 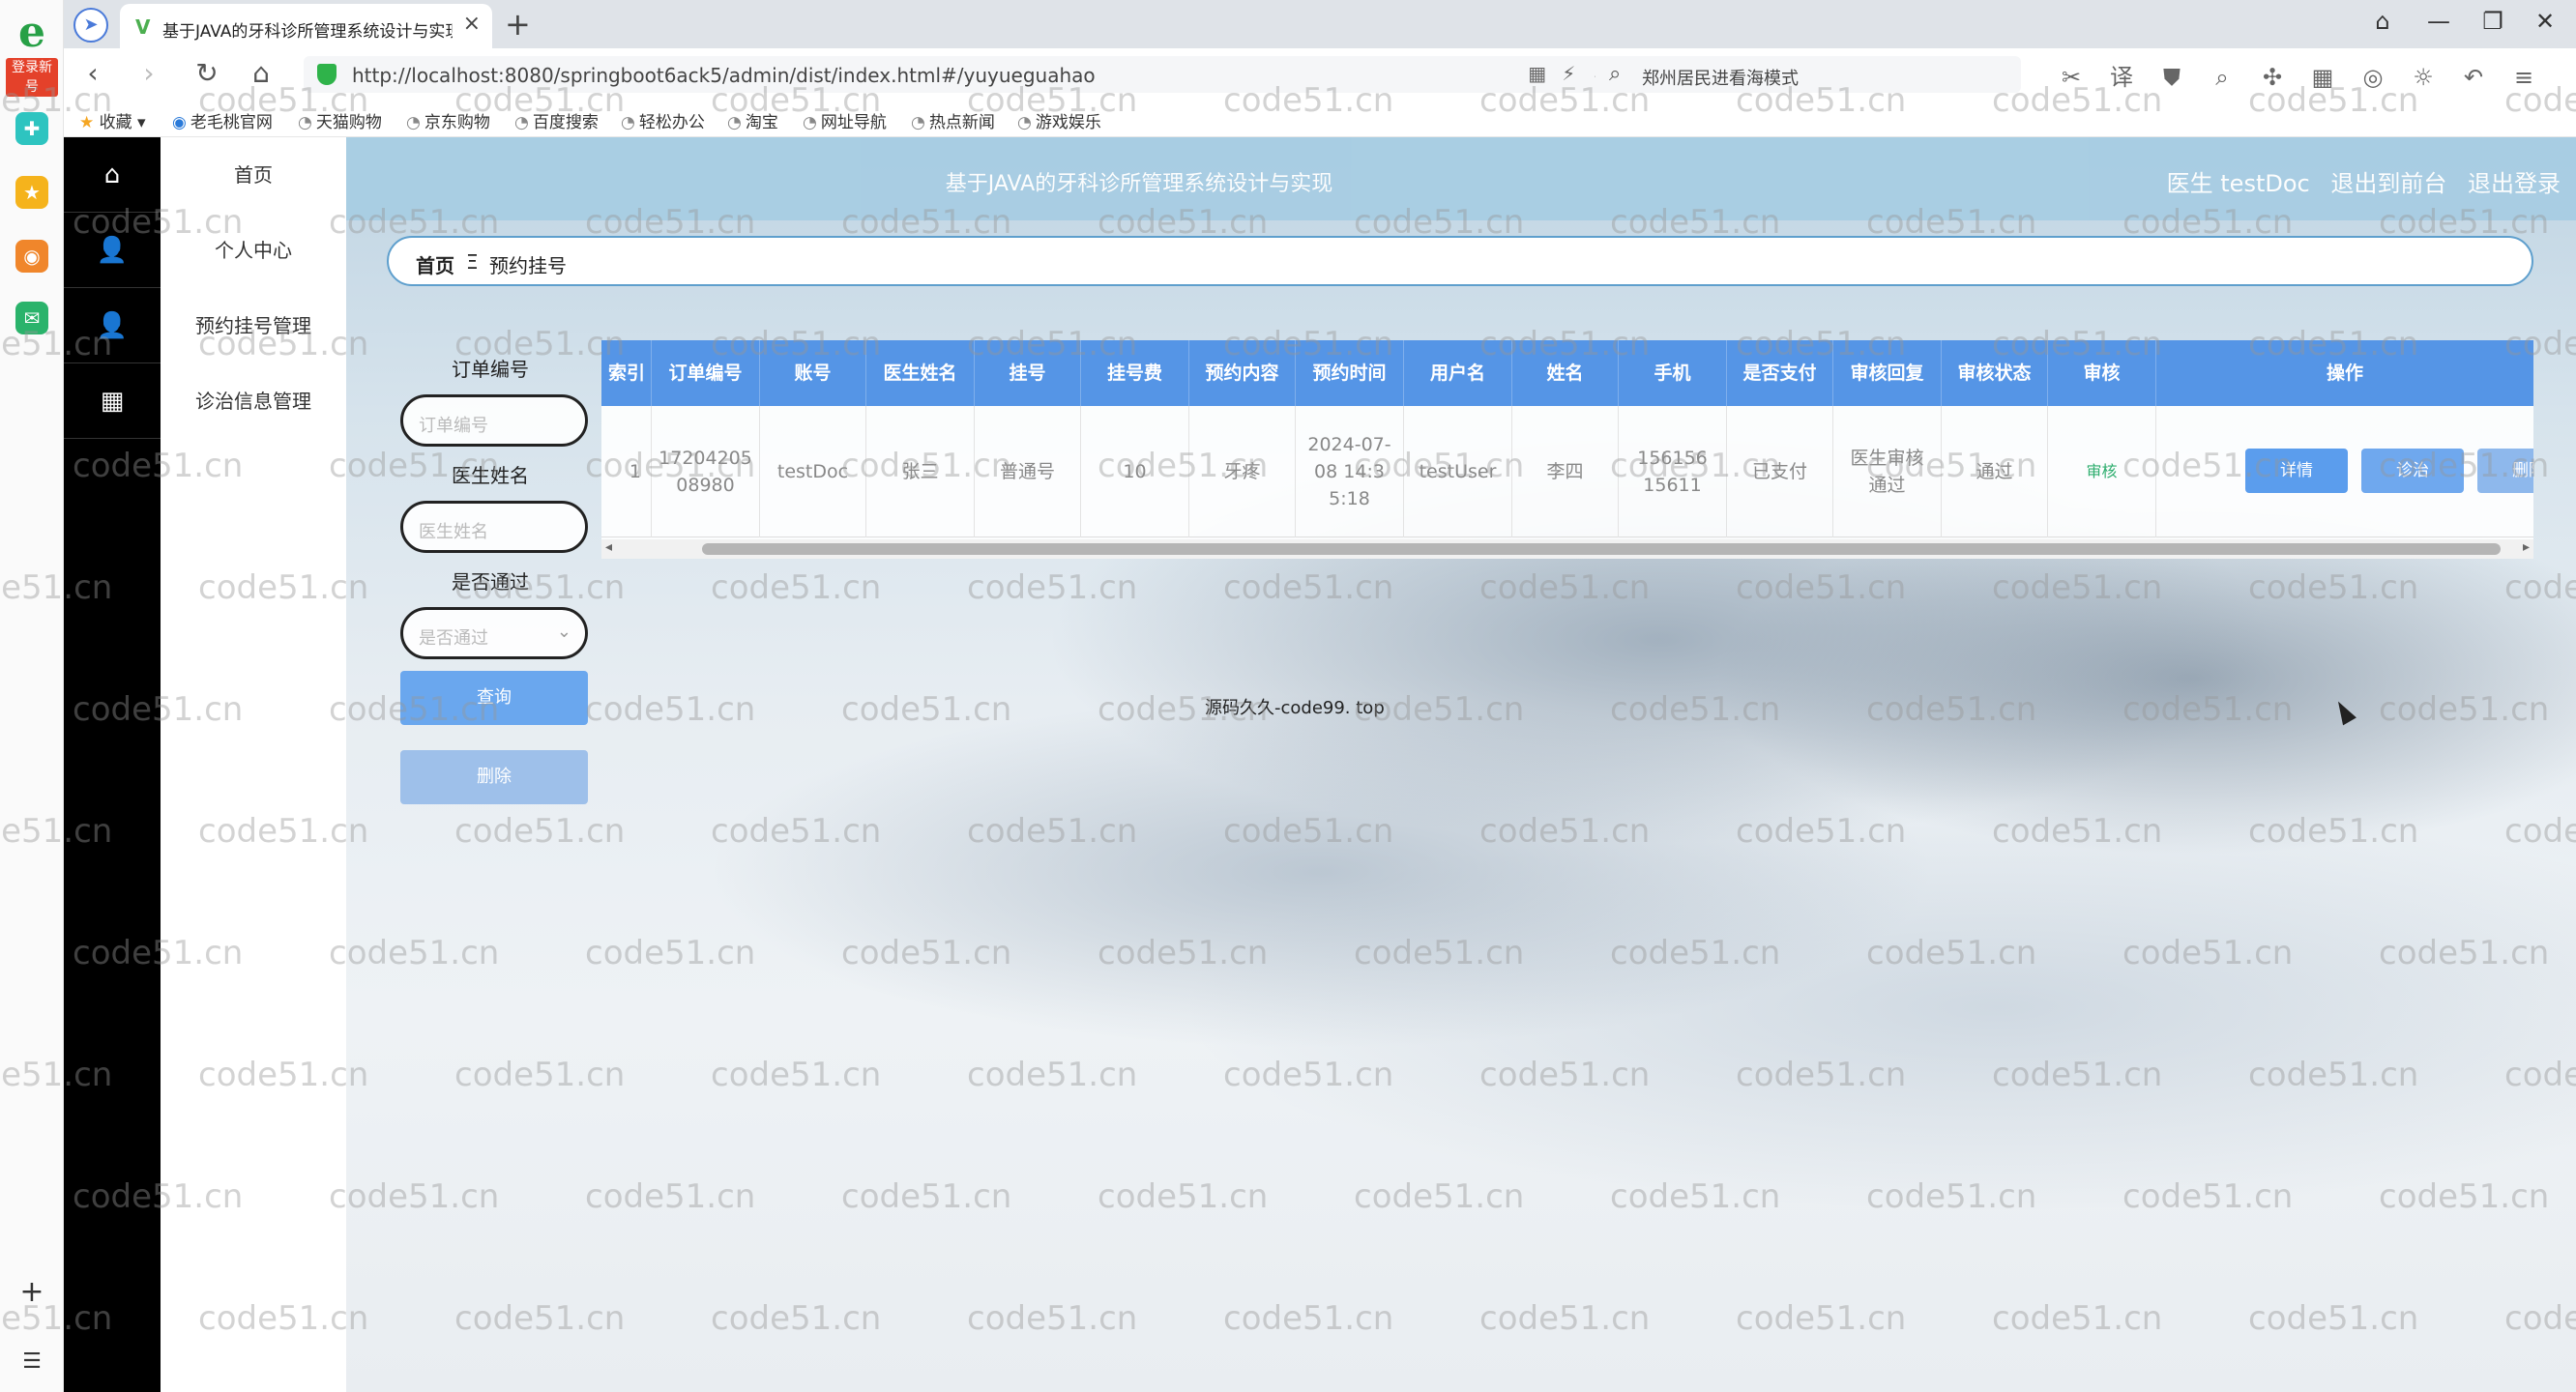 What do you see at coordinates (31, 128) in the screenshot?
I see `plus-app-icon: ✚` at bounding box center [31, 128].